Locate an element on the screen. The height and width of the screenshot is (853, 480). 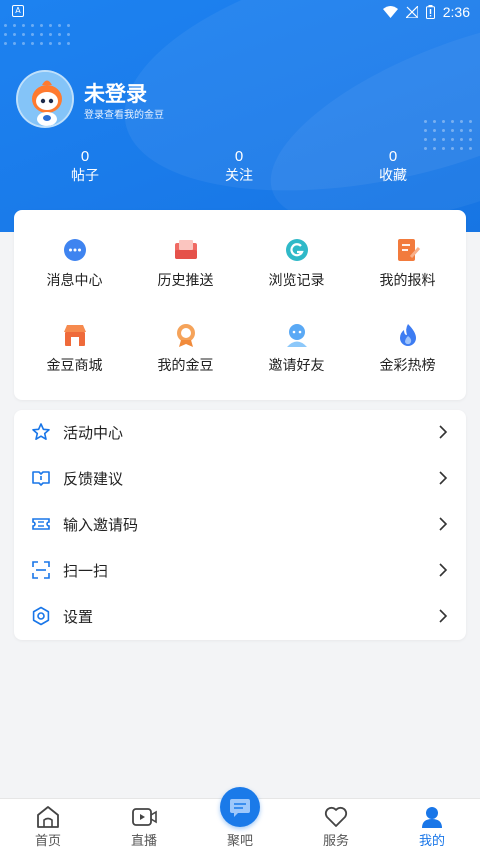
grid-item-label: 浏览记录 is located at coordinates (296, 281).